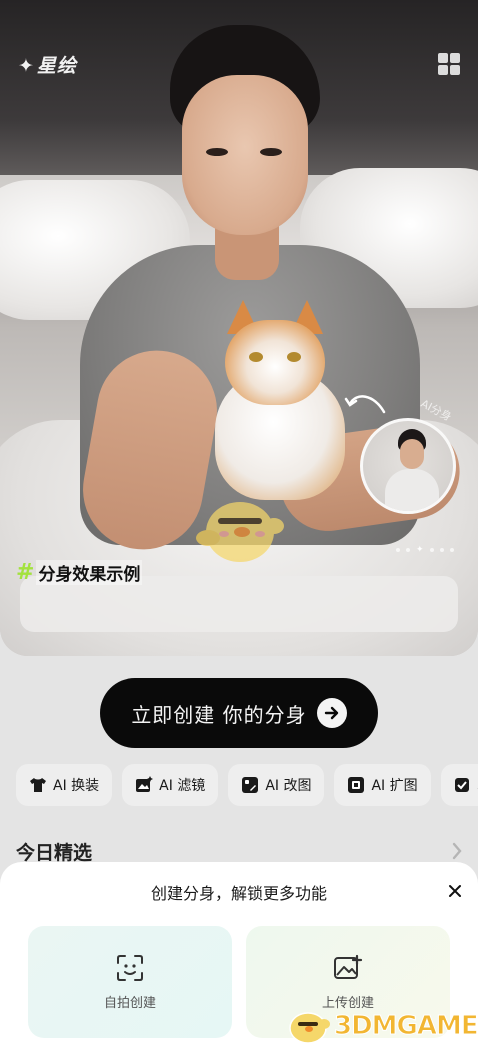 The height and width of the screenshot is (1054, 478). Describe the element at coordinates (457, 851) in the screenshot. I see `chevron-right-icon` at that location.